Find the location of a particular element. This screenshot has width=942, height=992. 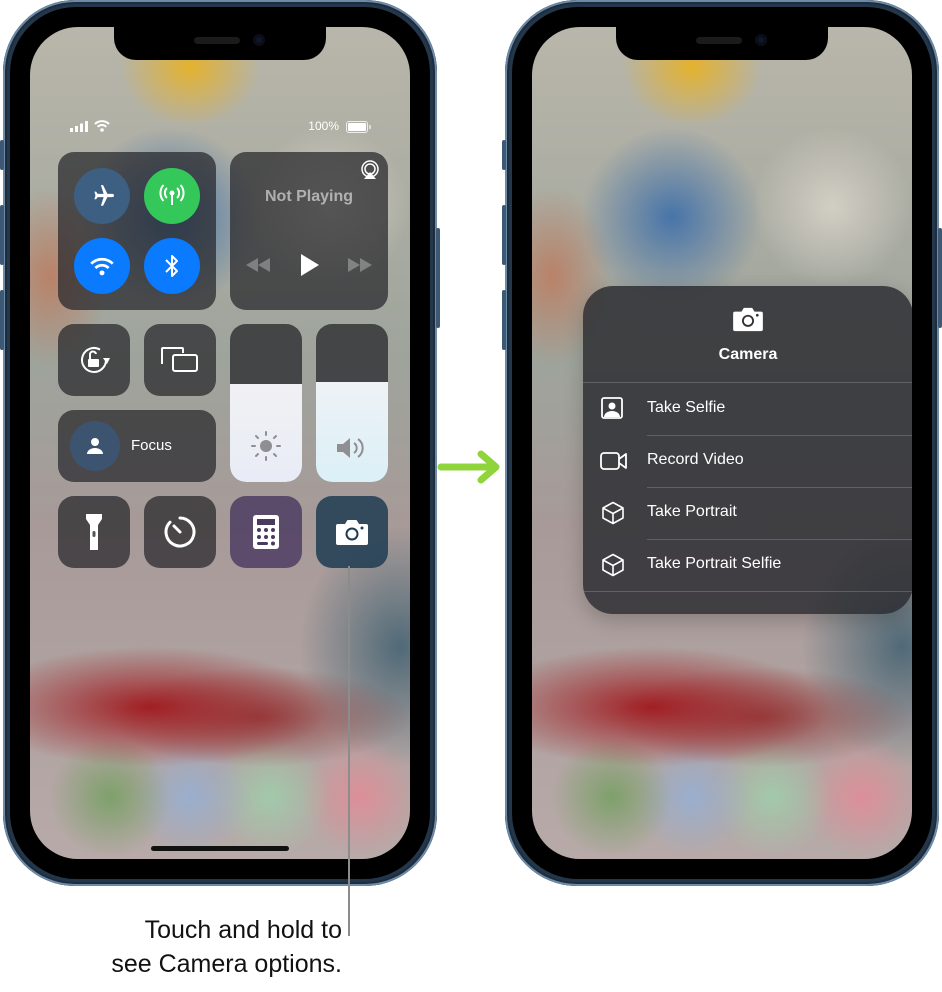

menu-item-record-video: Record Video is located at coordinates (747, 461).